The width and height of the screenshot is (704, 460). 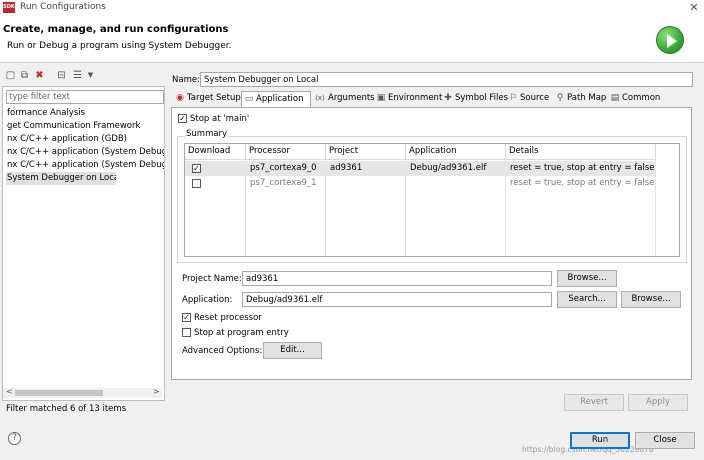 What do you see at coordinates (615, 98) in the screenshot?
I see `common-icon: ▤` at bounding box center [615, 98].